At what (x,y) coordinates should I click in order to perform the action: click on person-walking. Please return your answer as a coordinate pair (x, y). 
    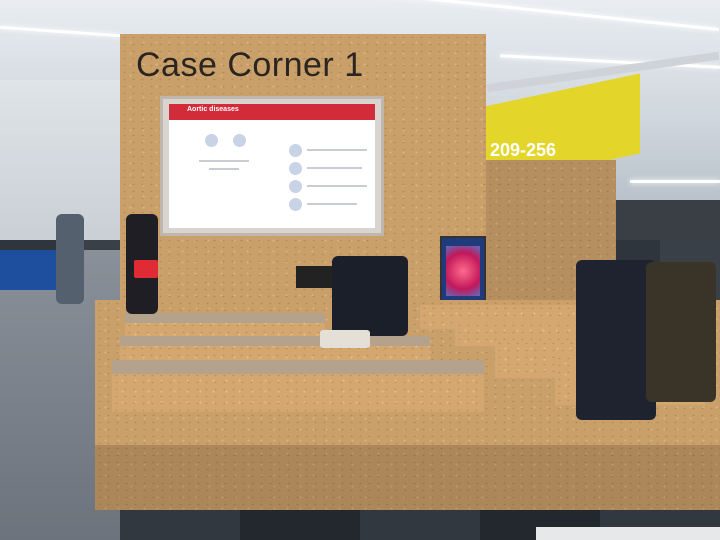
    Looking at the image, I should click on (70, 259).